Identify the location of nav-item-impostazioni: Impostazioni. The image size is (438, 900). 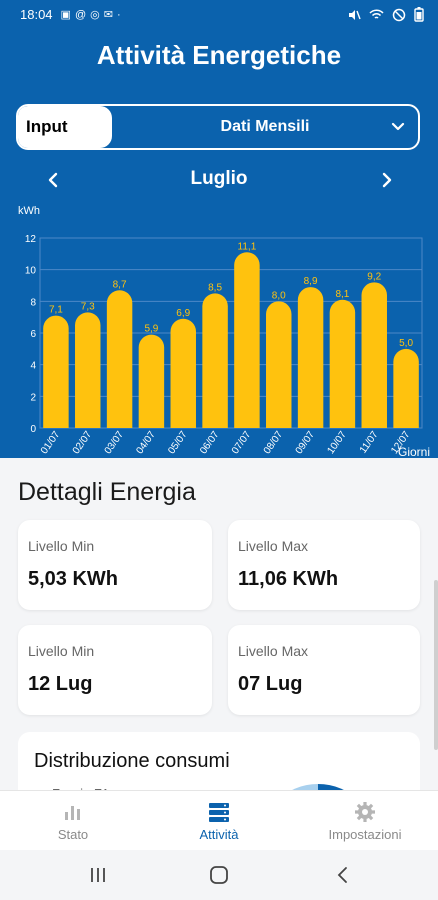
(365, 821).